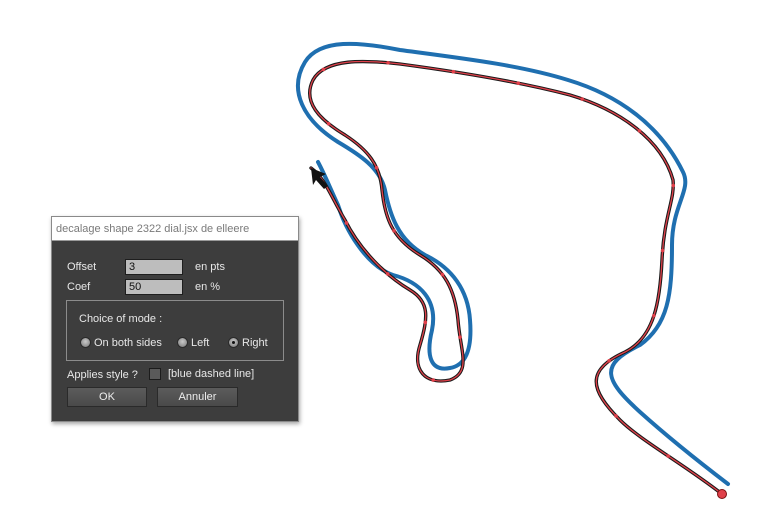  I want to click on offset-input, so click(154, 267).